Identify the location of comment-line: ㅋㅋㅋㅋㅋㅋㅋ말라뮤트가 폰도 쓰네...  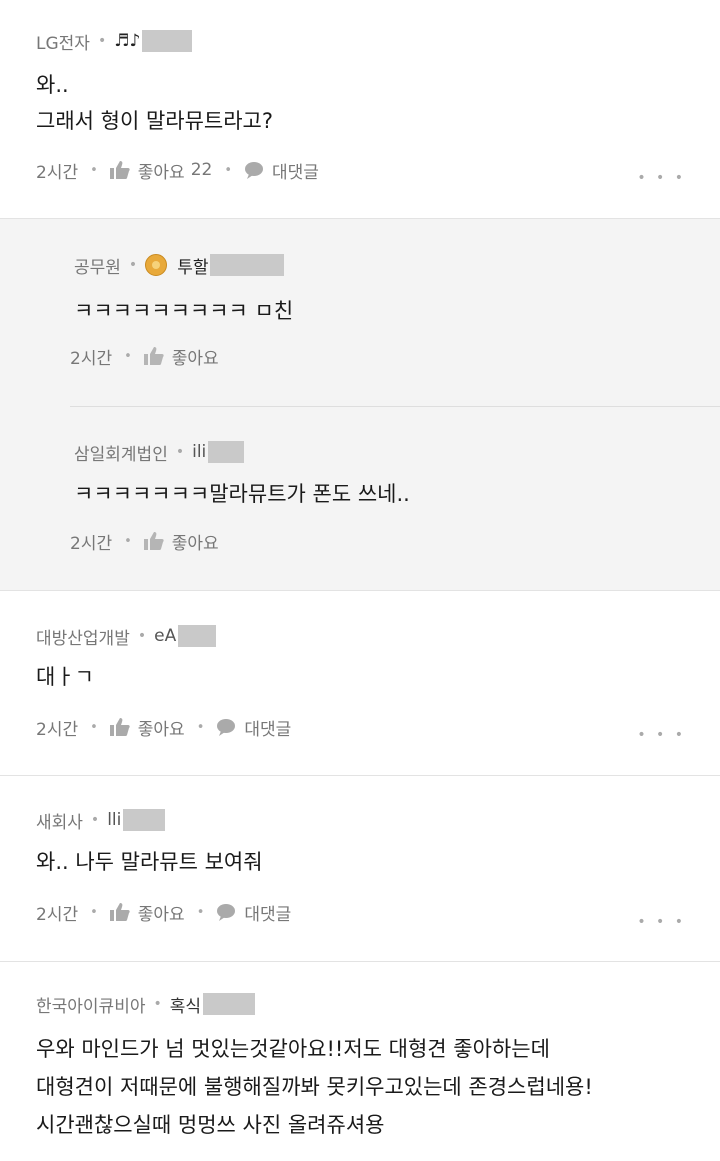
(242, 494).